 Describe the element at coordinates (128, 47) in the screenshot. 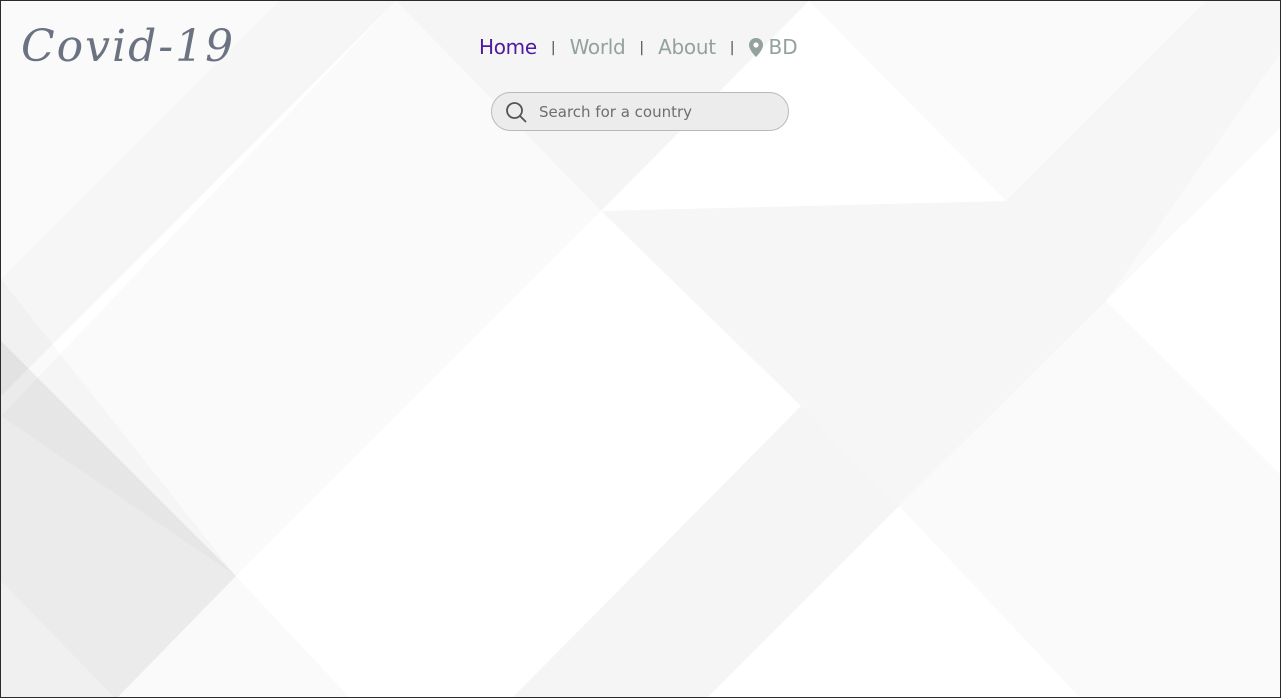

I see `site-logo: Covid-19` at that location.